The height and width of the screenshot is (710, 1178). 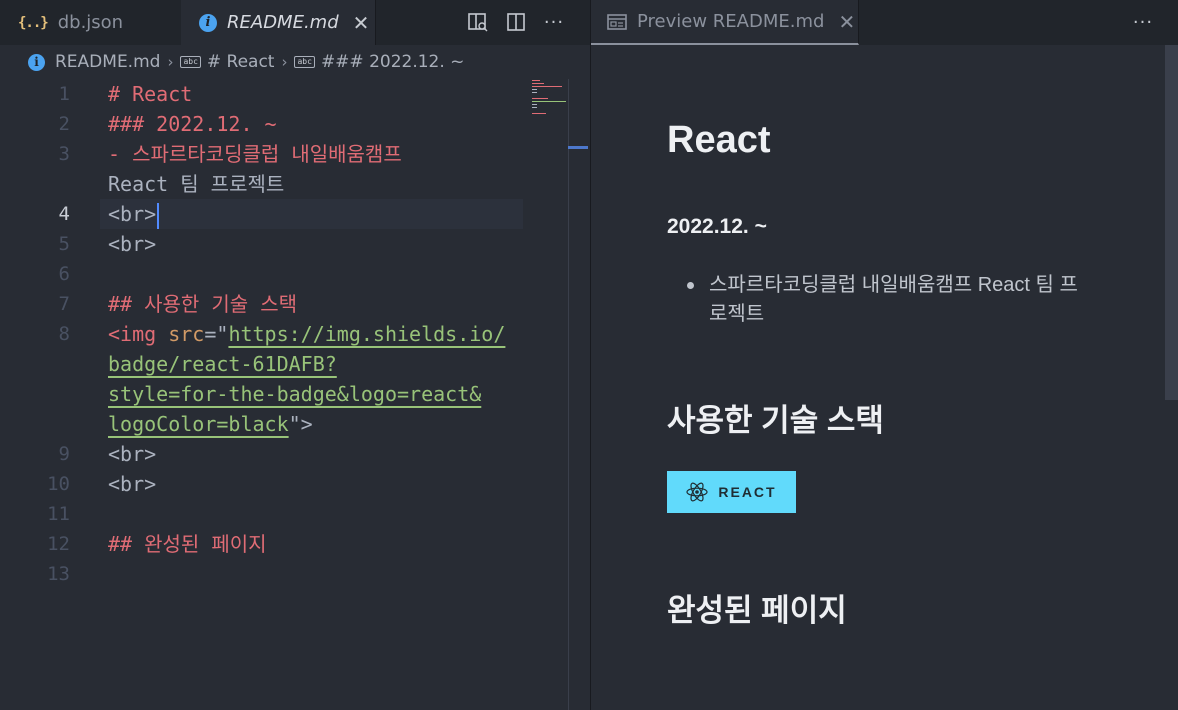 What do you see at coordinates (719, 140) in the screenshot?
I see `preview-heading-1: React` at bounding box center [719, 140].